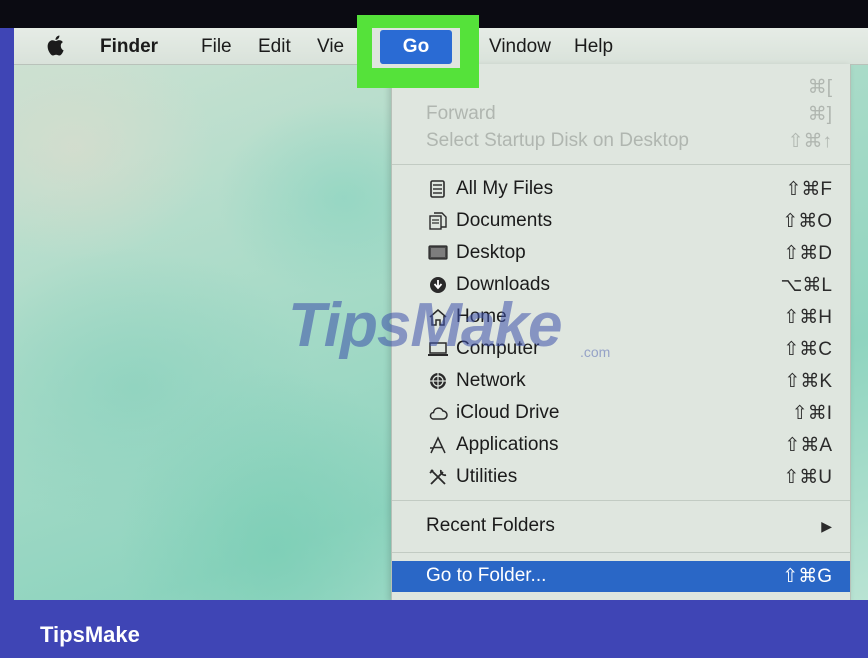  What do you see at coordinates (438, 413) in the screenshot?
I see `cloud-icon` at bounding box center [438, 413].